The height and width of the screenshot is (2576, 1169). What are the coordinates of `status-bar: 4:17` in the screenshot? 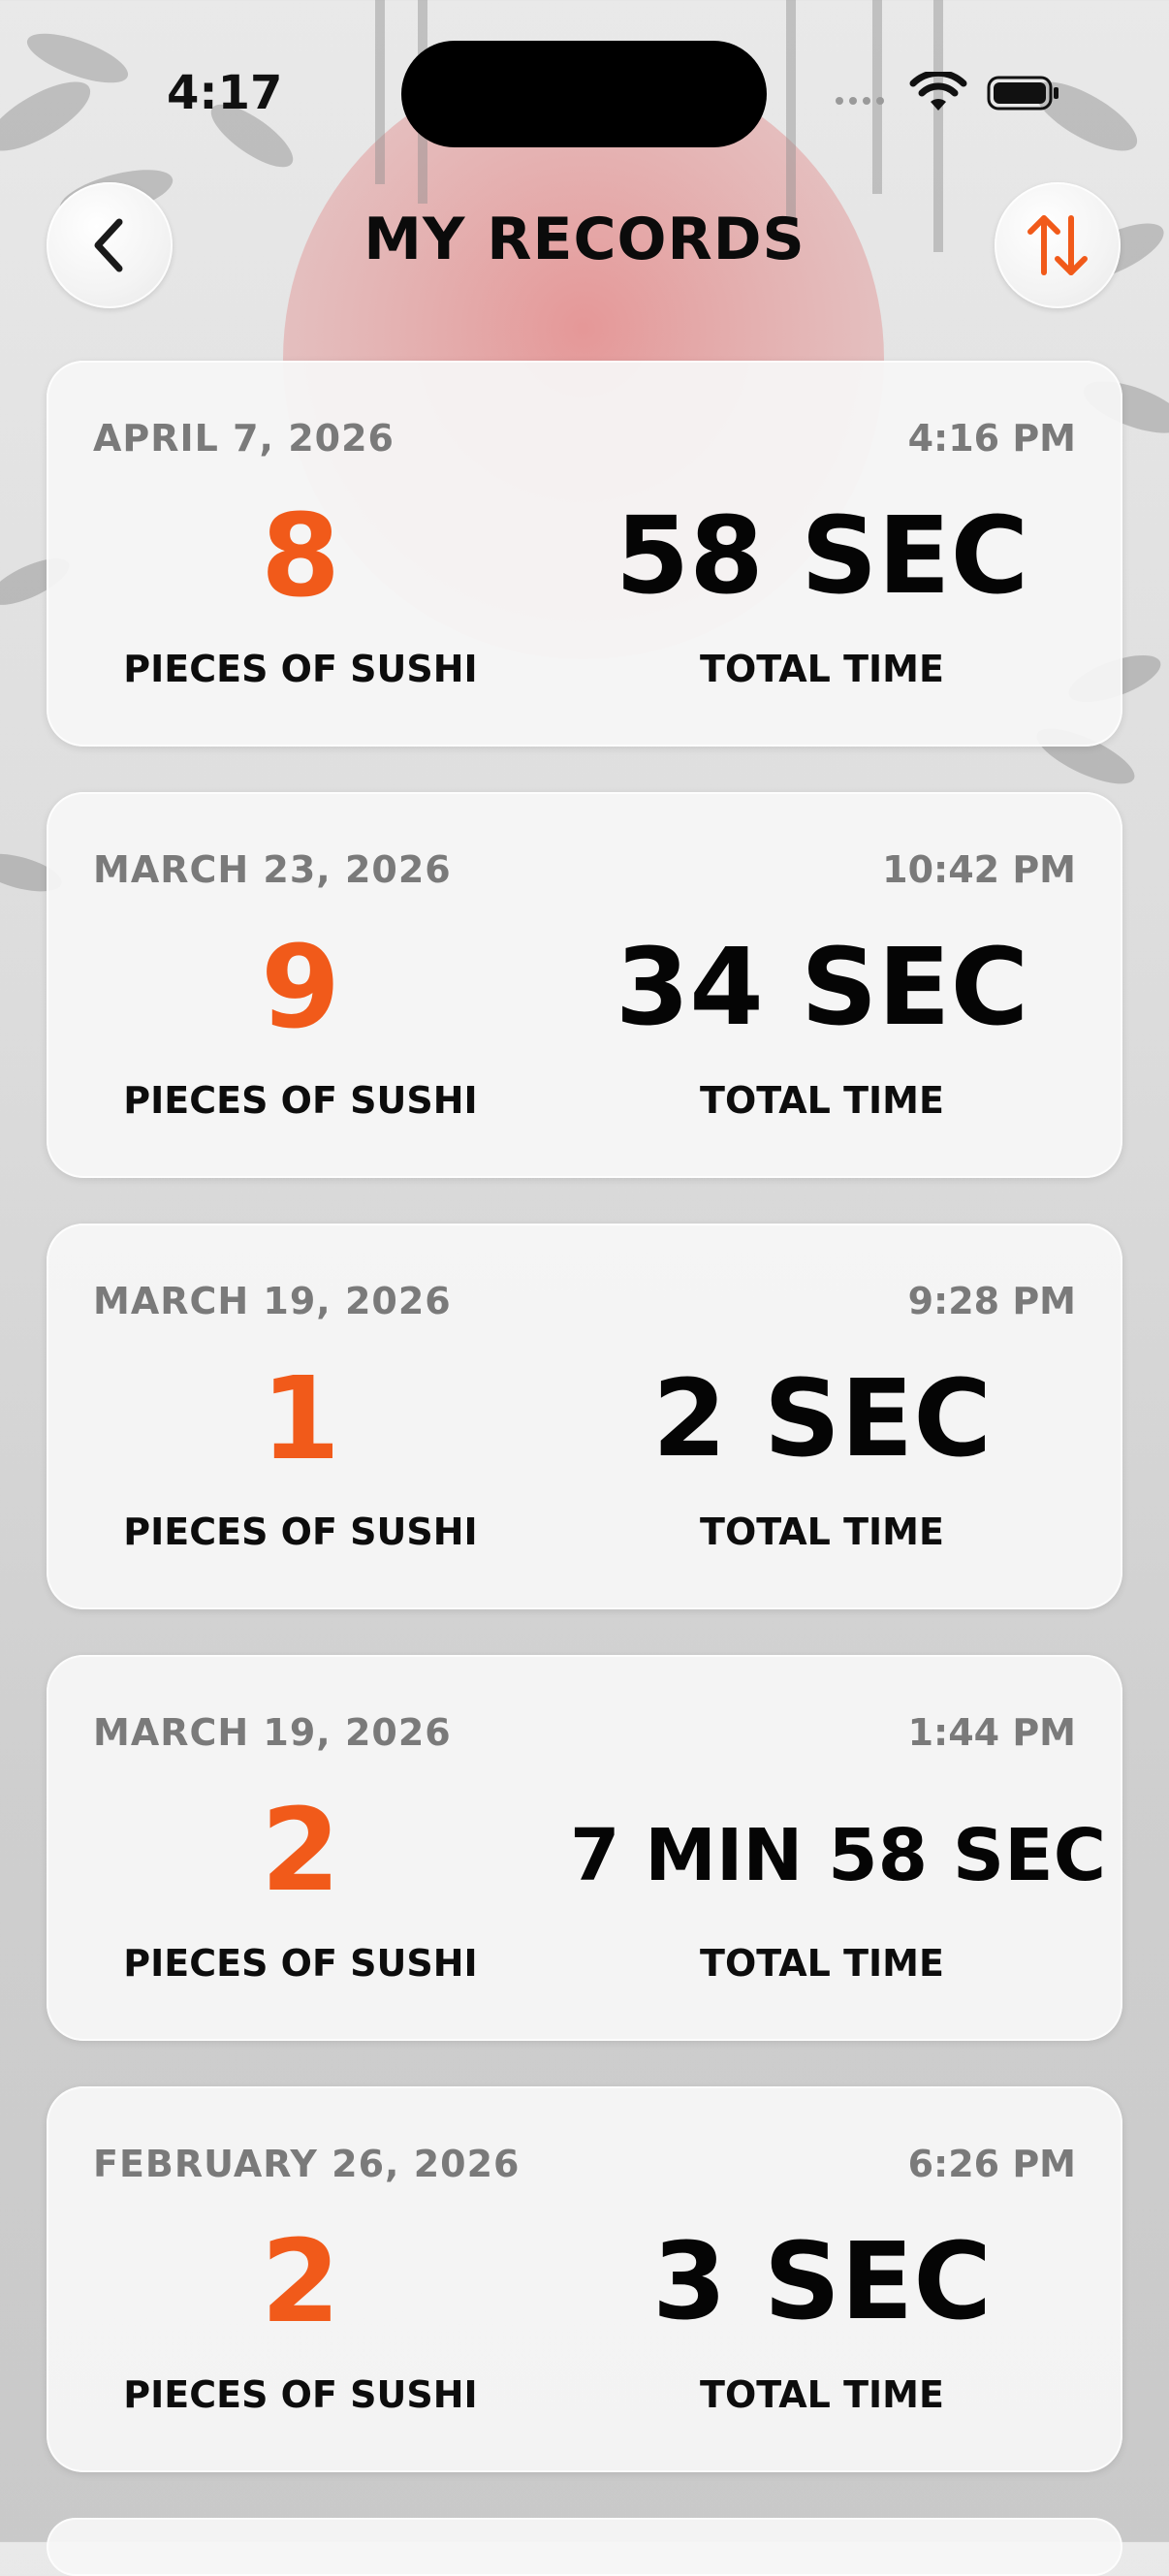 It's located at (584, 92).